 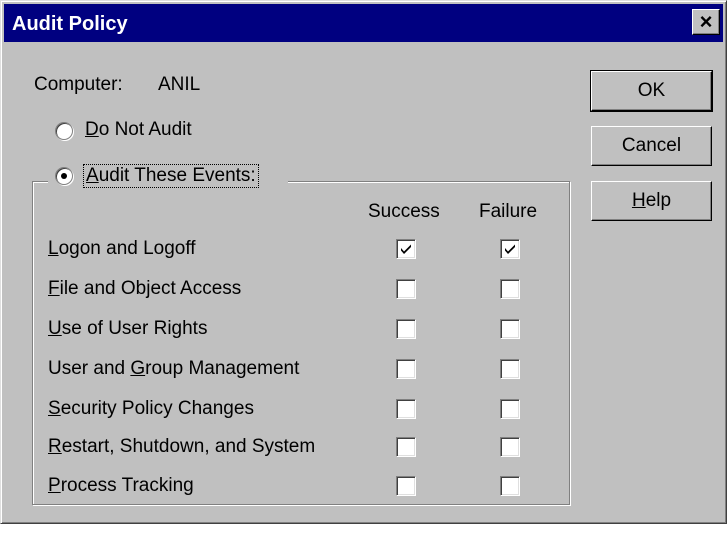 What do you see at coordinates (92, 175) in the screenshot?
I see `audit-these-accel: A` at bounding box center [92, 175].